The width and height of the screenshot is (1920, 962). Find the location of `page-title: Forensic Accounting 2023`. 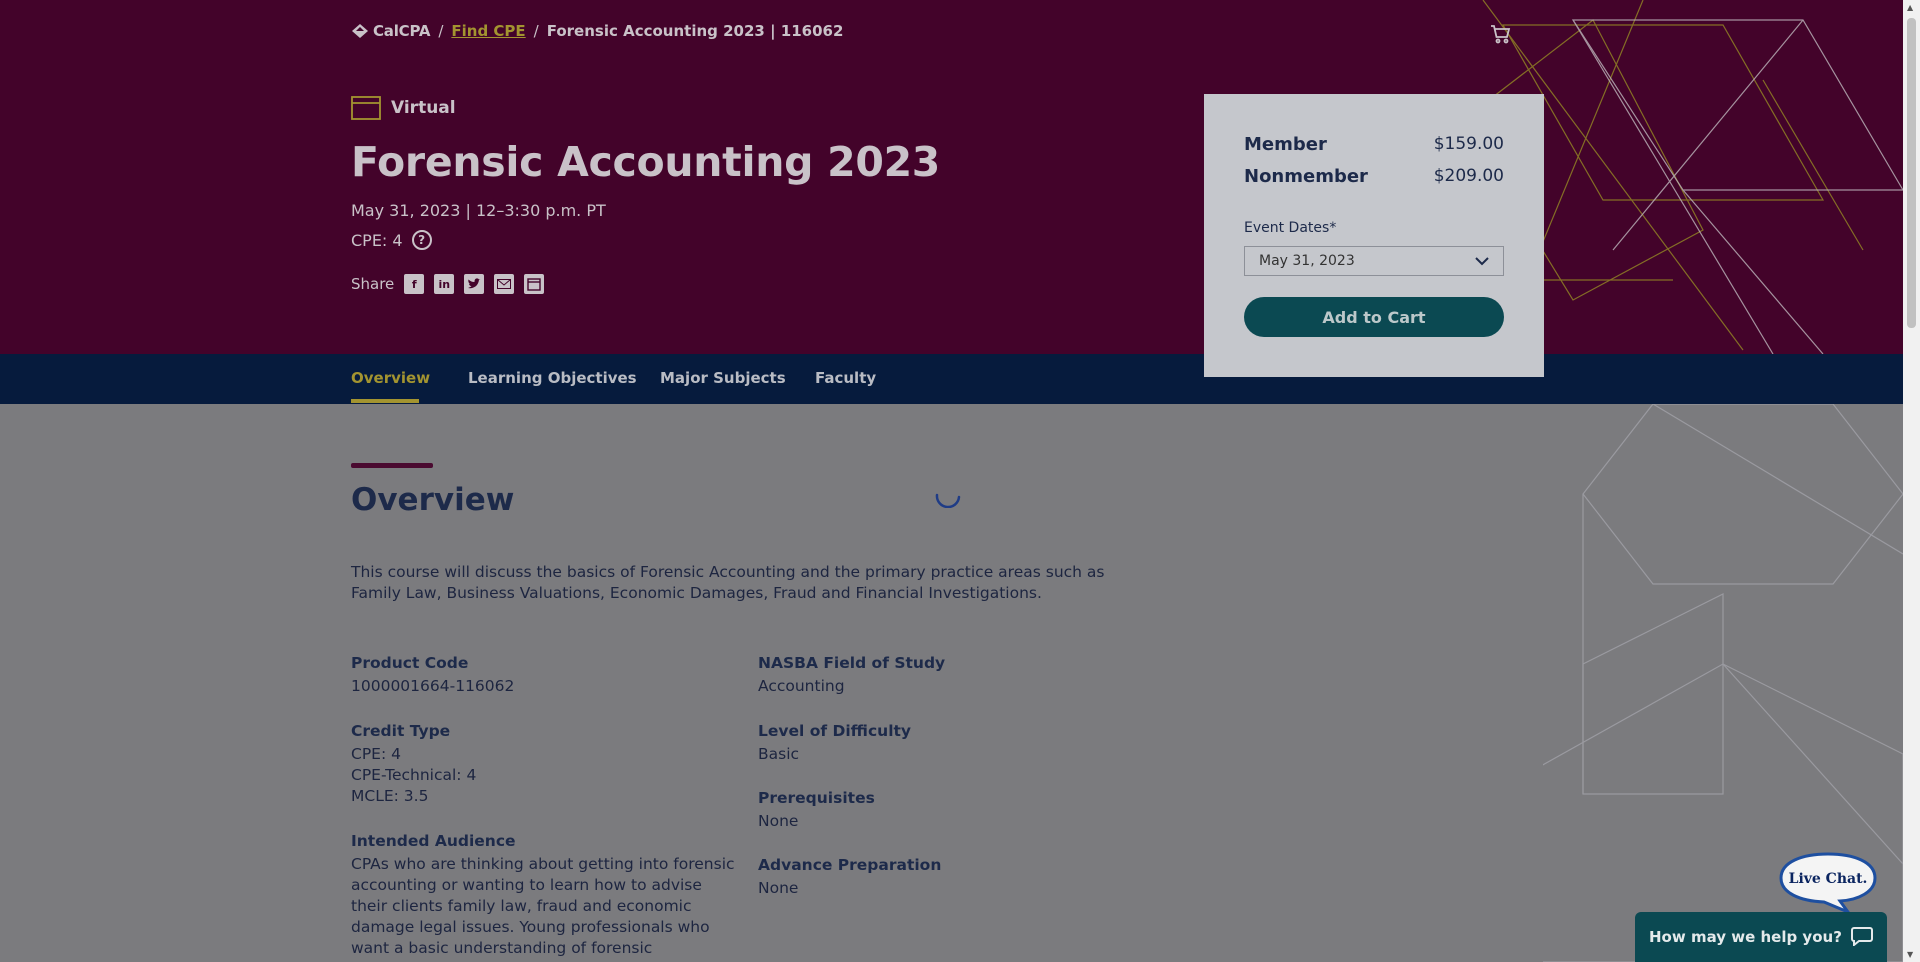

page-title: Forensic Accounting 2023 is located at coordinates (646, 162).